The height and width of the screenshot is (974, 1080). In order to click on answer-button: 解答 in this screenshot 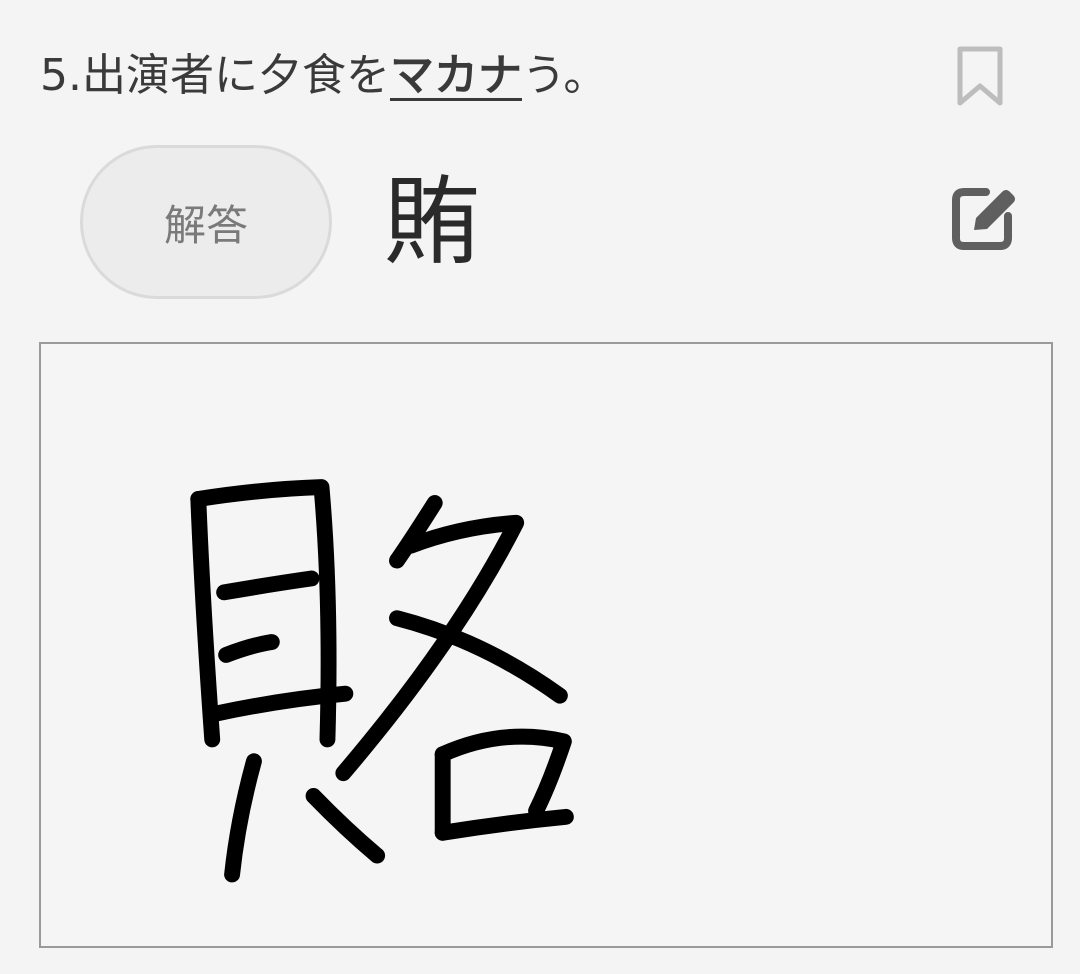, I will do `click(206, 222)`.